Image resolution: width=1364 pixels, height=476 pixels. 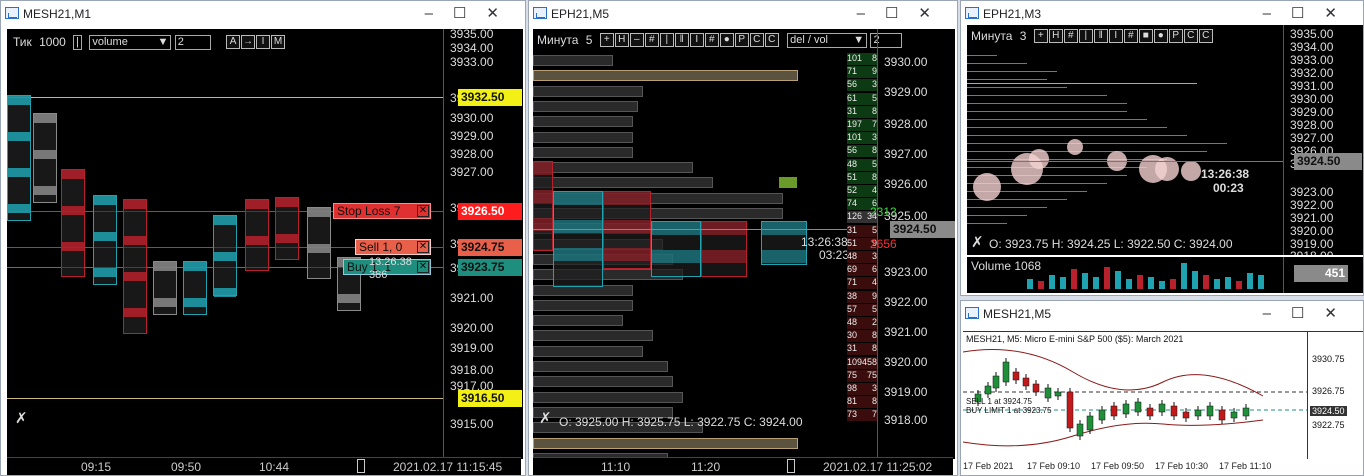 I want to click on candle-body, so click(x=1198, y=413).